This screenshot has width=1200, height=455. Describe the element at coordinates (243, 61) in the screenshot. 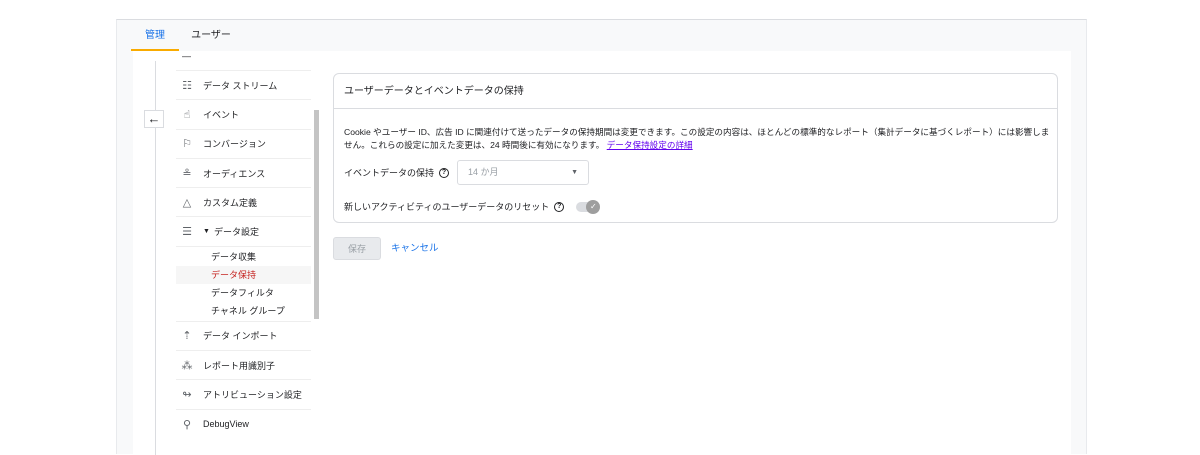

I see `nav-item-partial: —` at that location.